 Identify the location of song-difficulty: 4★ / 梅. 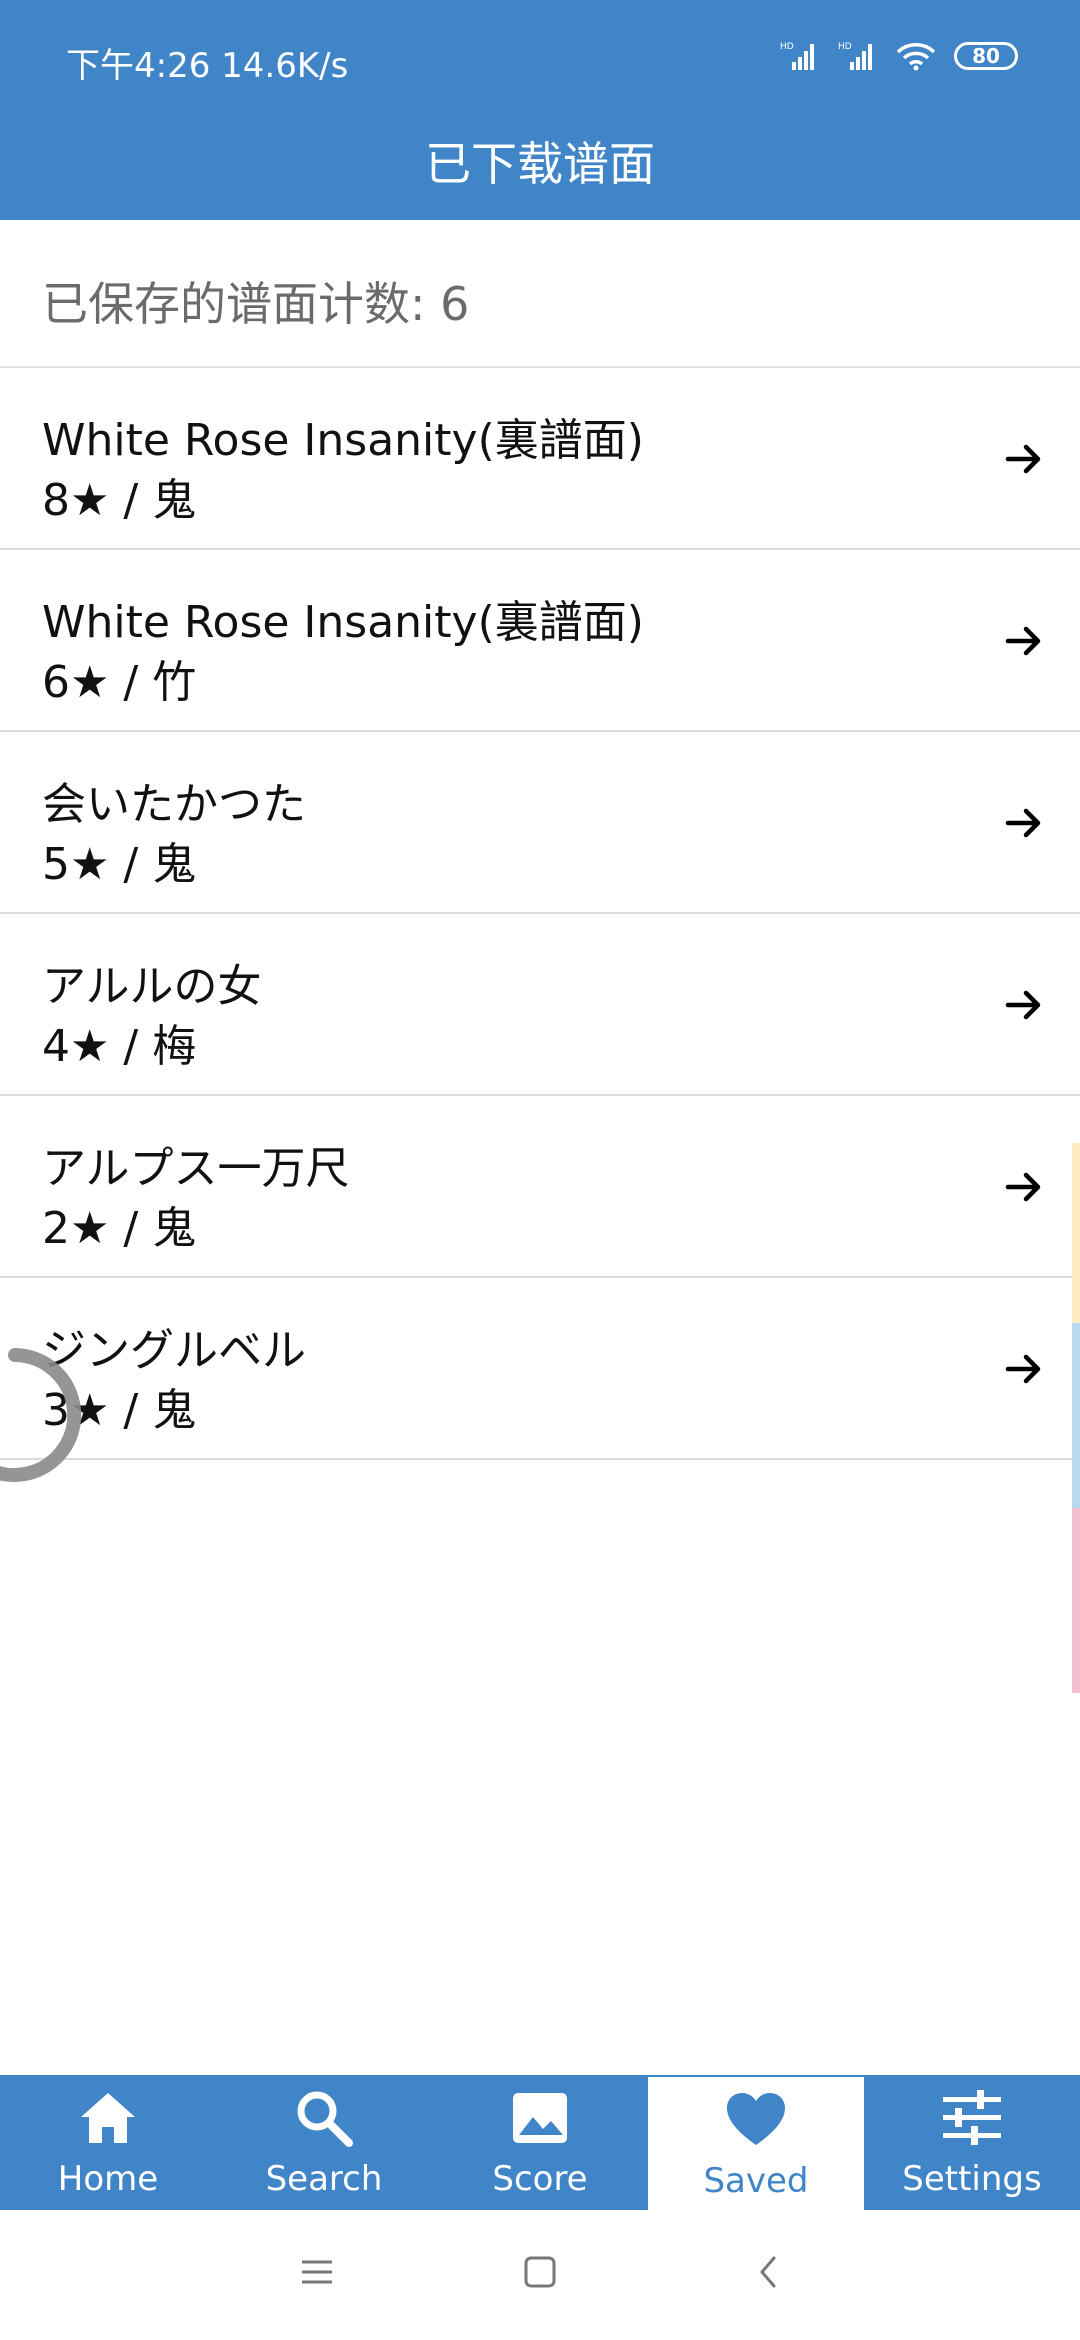
(119, 1046).